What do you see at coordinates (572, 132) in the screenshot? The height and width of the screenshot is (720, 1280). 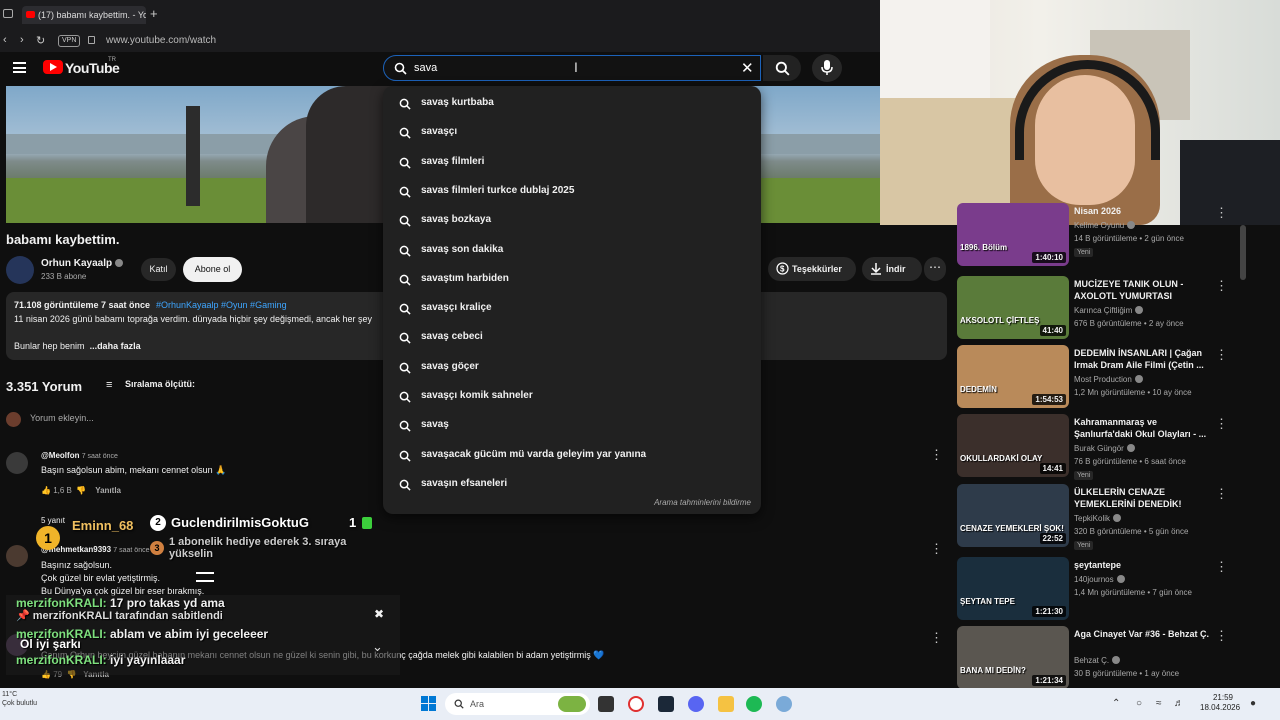 I see `search-suggestion: savaşçı` at bounding box center [572, 132].